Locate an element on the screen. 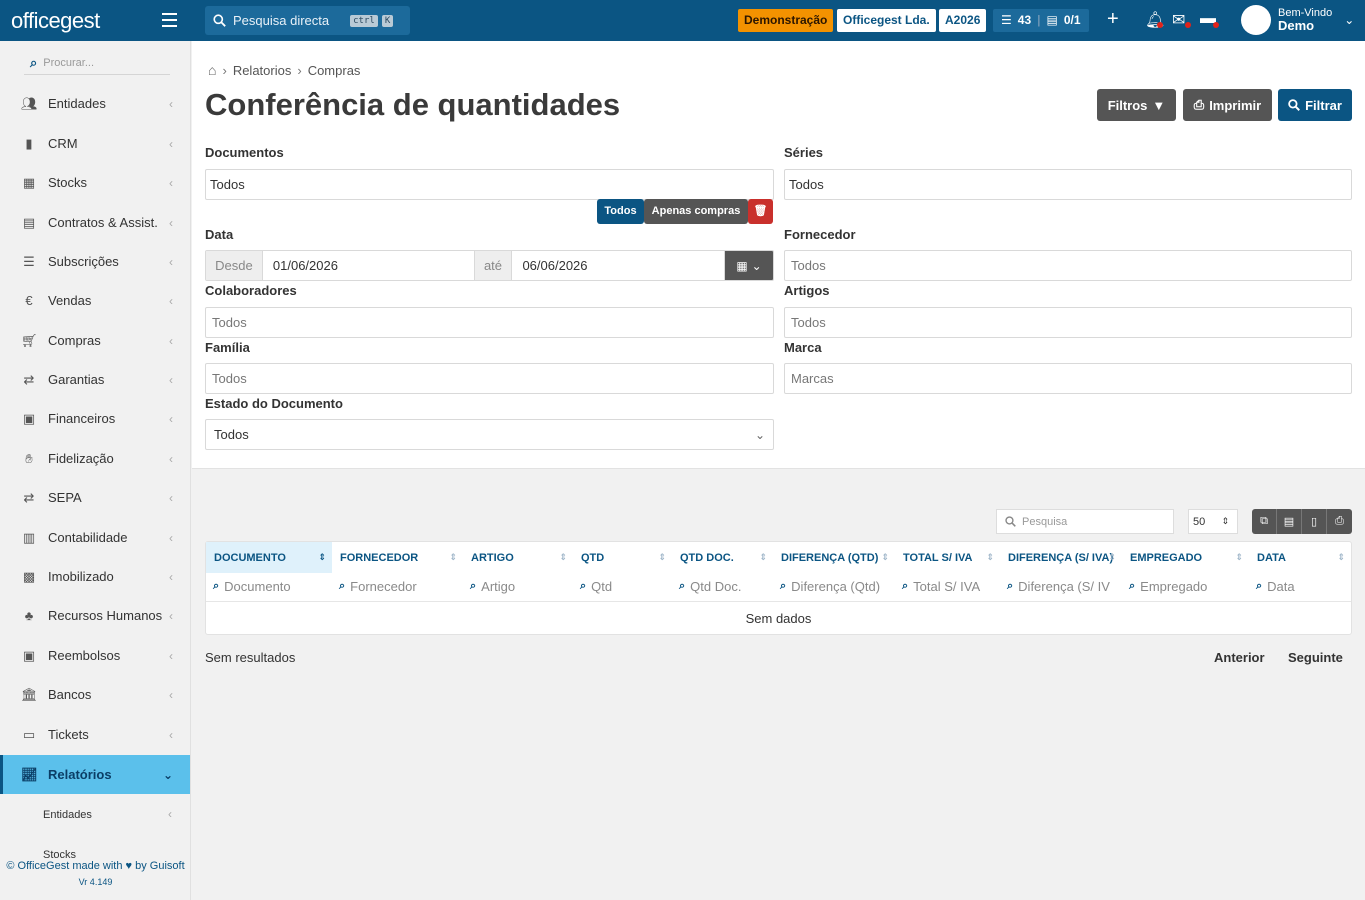 Image resolution: width=1365 pixels, height=900 pixels. menu-toggle-icon is located at coordinates (169, 20).